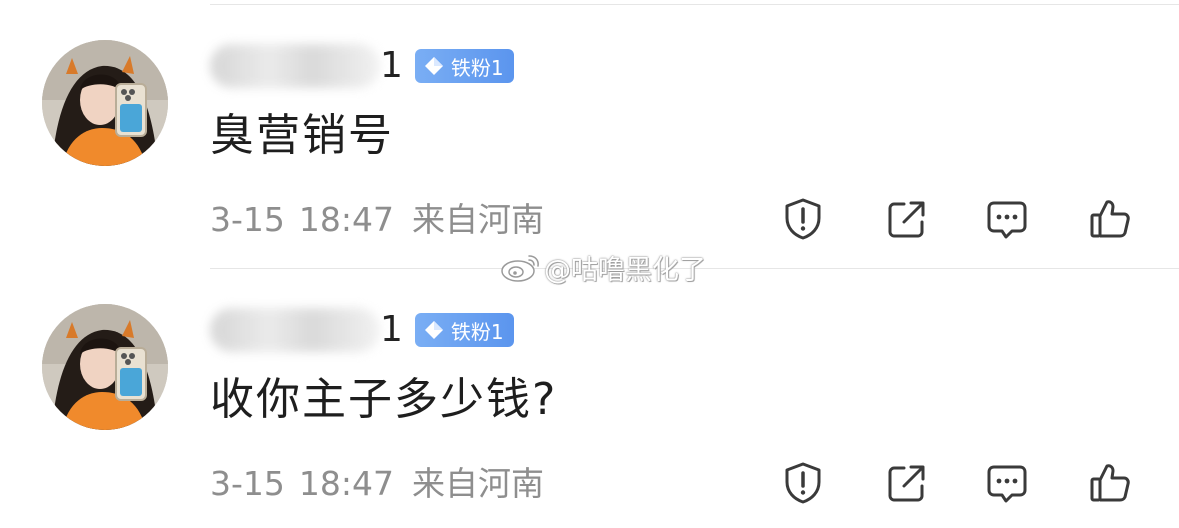 The image size is (1179, 528). Describe the element at coordinates (625, 270) in the screenshot. I see `watermark-text: @咕噜黑化了` at that location.